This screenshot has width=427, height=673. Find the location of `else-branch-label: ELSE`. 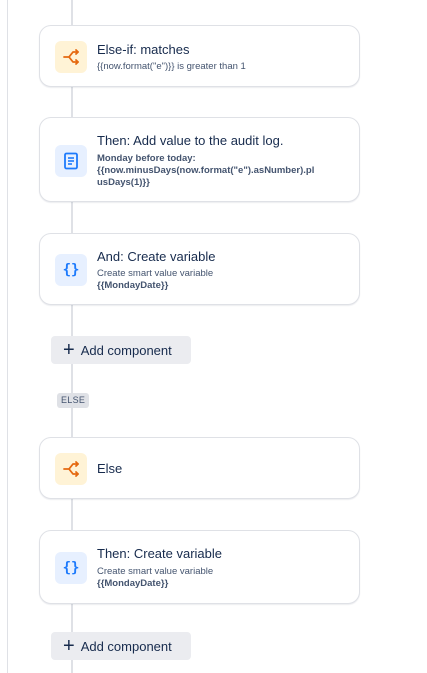

else-branch-label: ELSE is located at coordinates (73, 400).